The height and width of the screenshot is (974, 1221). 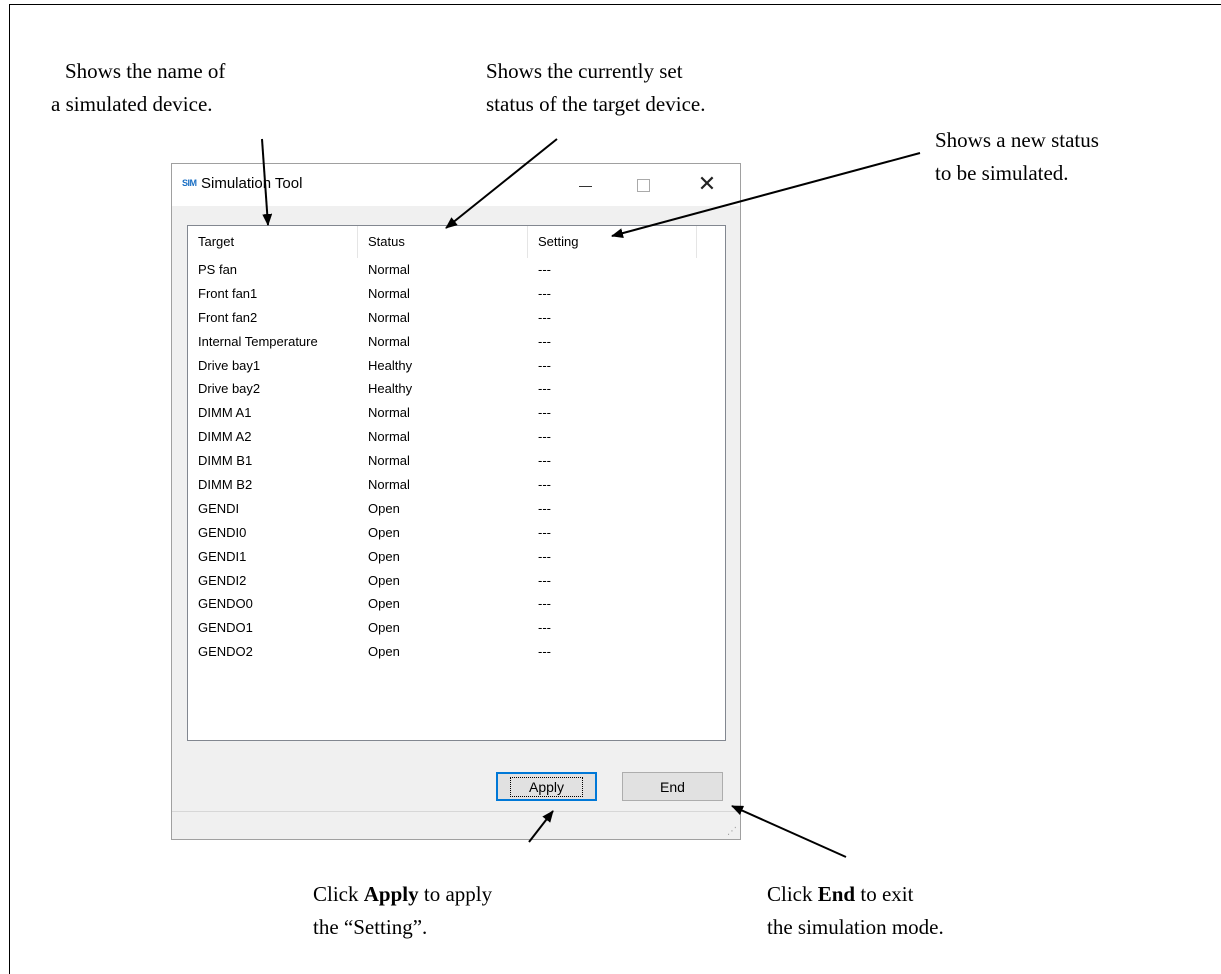 I want to click on arrow-apply, so click(x=541, y=826).